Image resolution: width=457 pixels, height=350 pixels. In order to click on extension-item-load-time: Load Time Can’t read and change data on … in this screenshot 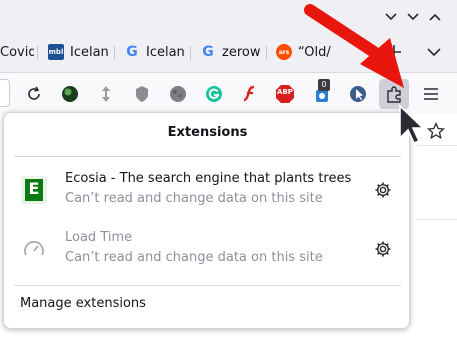, I will do `click(207, 249)`.